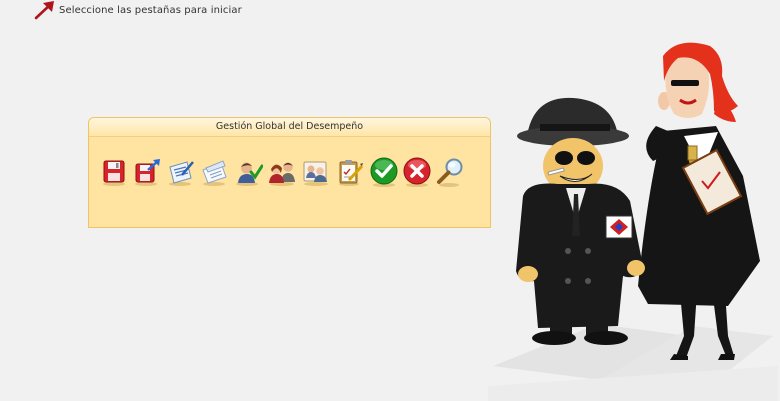 This screenshot has width=780, height=401. Describe the element at coordinates (289, 127) in the screenshot. I see `panel-title: Gestión Global del Desempeño` at that location.